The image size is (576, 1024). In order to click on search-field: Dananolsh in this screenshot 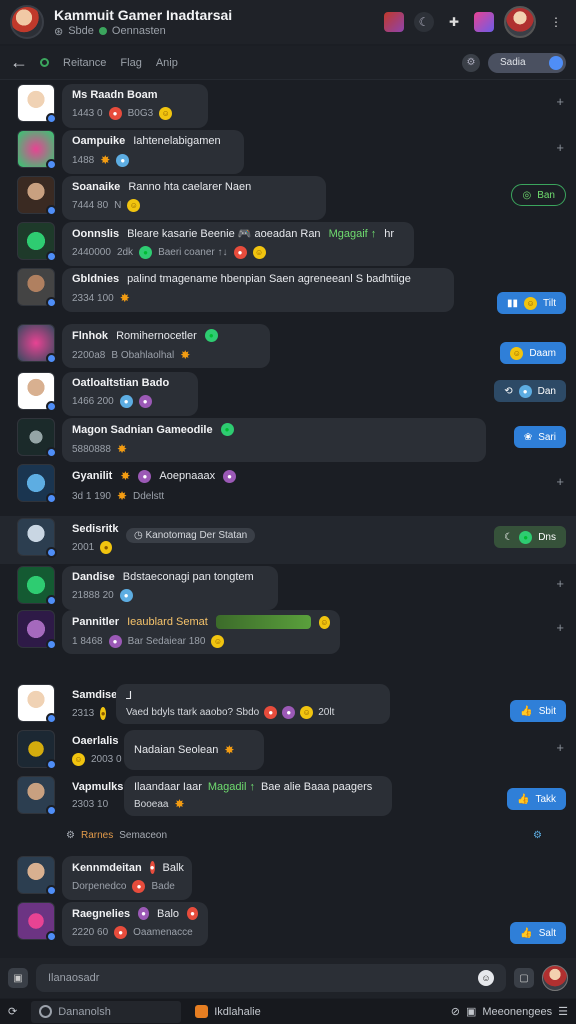, I will do `click(106, 1011)`.